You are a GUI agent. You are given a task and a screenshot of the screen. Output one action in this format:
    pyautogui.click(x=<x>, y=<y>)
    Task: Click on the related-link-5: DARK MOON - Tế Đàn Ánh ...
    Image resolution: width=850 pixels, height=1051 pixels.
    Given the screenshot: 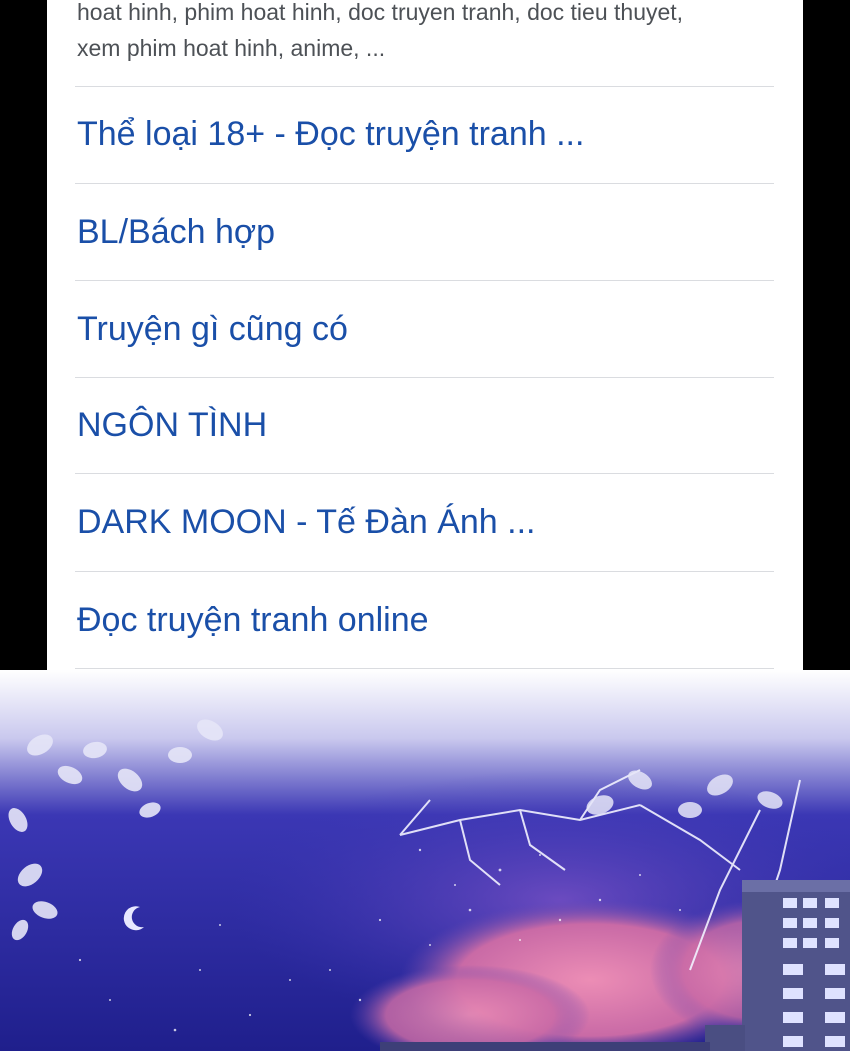 What is the action you would take?
    pyautogui.click(x=306, y=522)
    